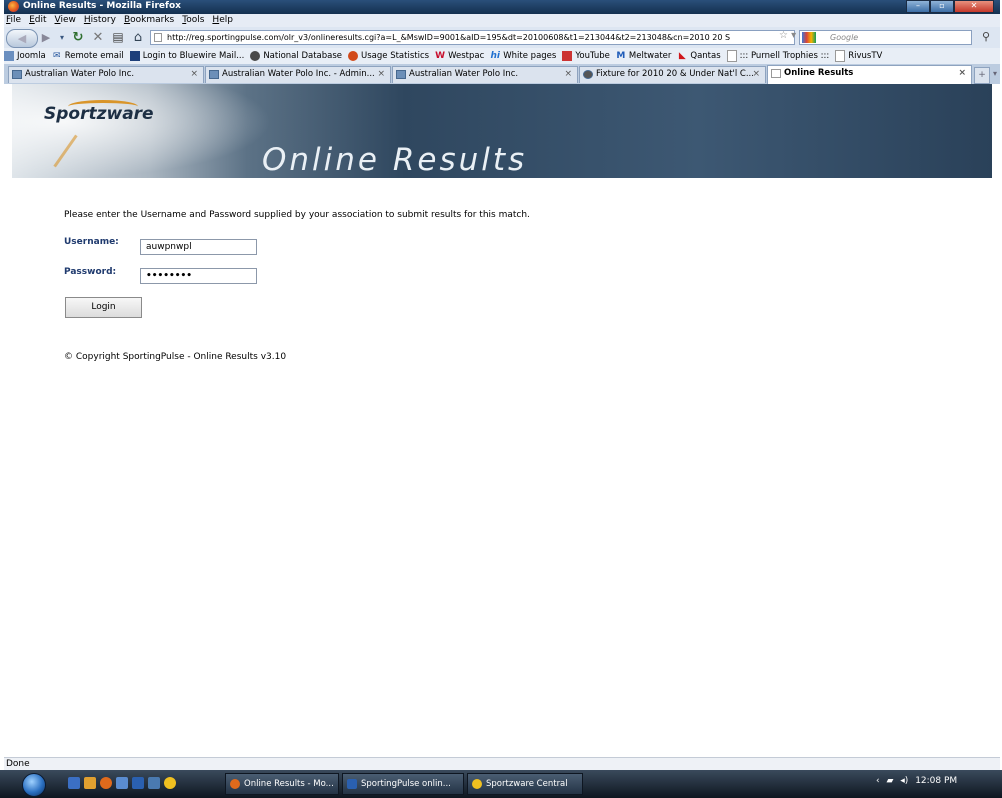 This screenshot has width=1002, height=798. I want to click on email-icon: ✉, so click(56, 56).